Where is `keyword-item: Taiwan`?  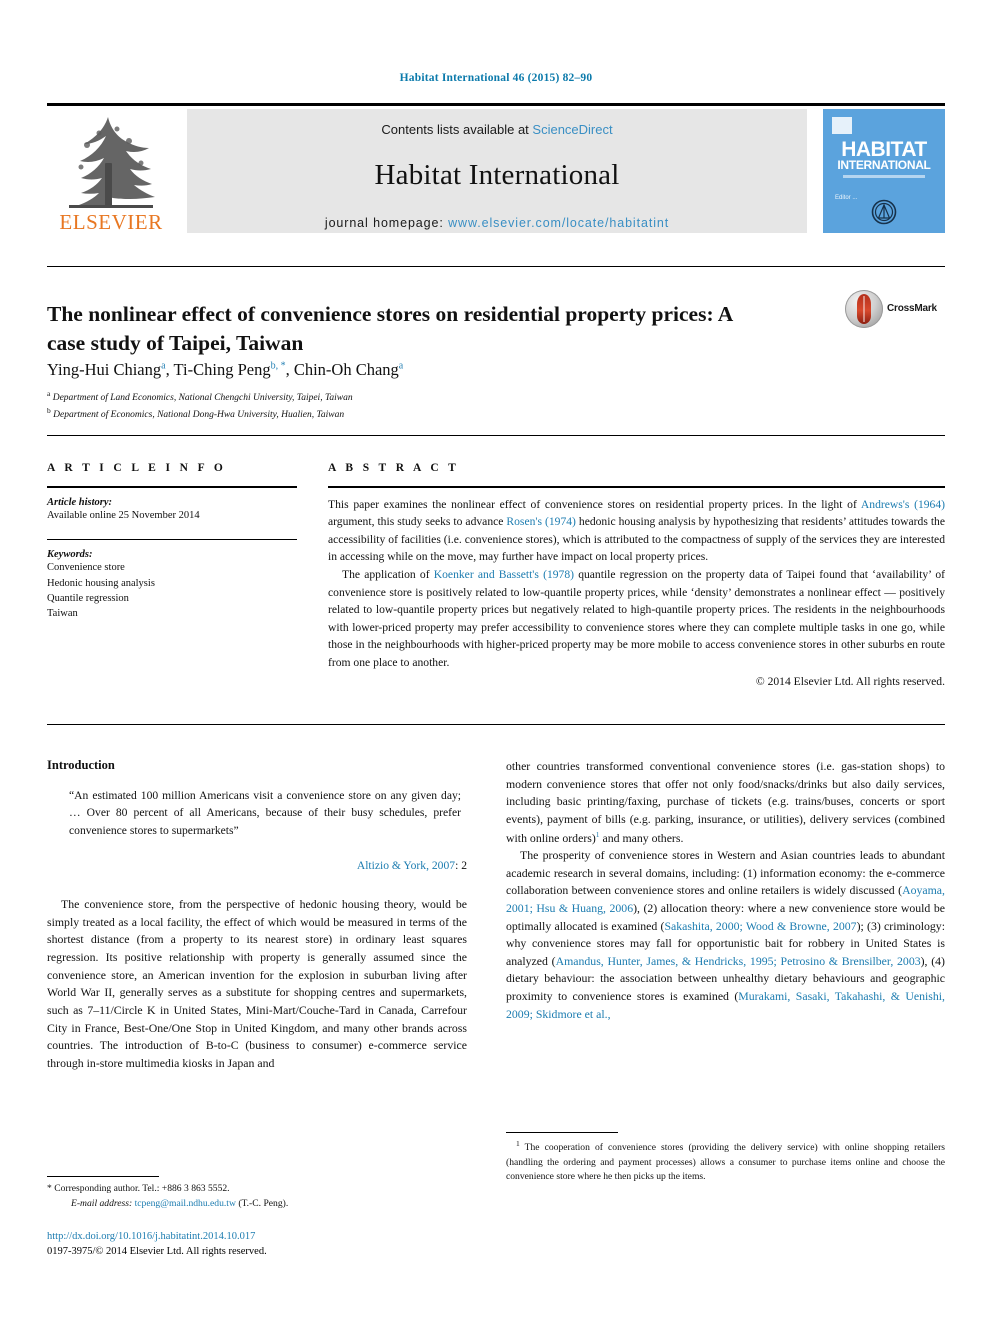 keyword-item: Taiwan is located at coordinates (62, 614).